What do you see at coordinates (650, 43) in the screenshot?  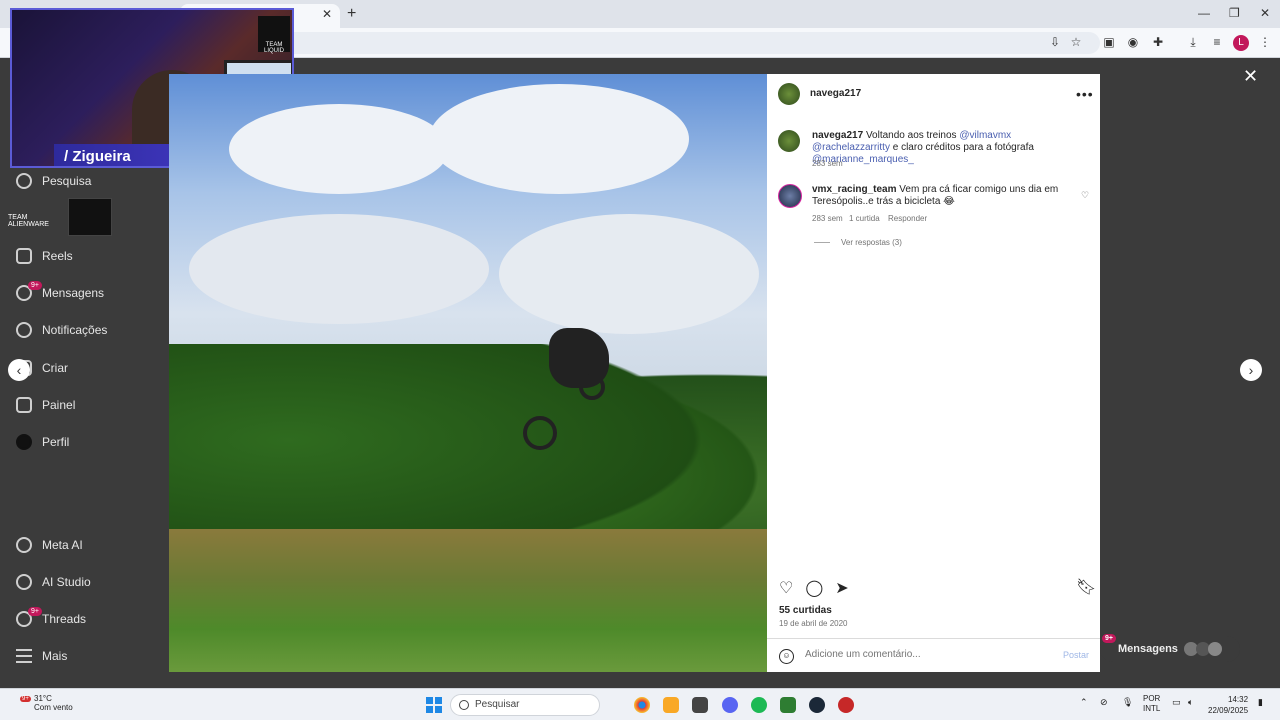 I see `address-bar` at bounding box center [650, 43].